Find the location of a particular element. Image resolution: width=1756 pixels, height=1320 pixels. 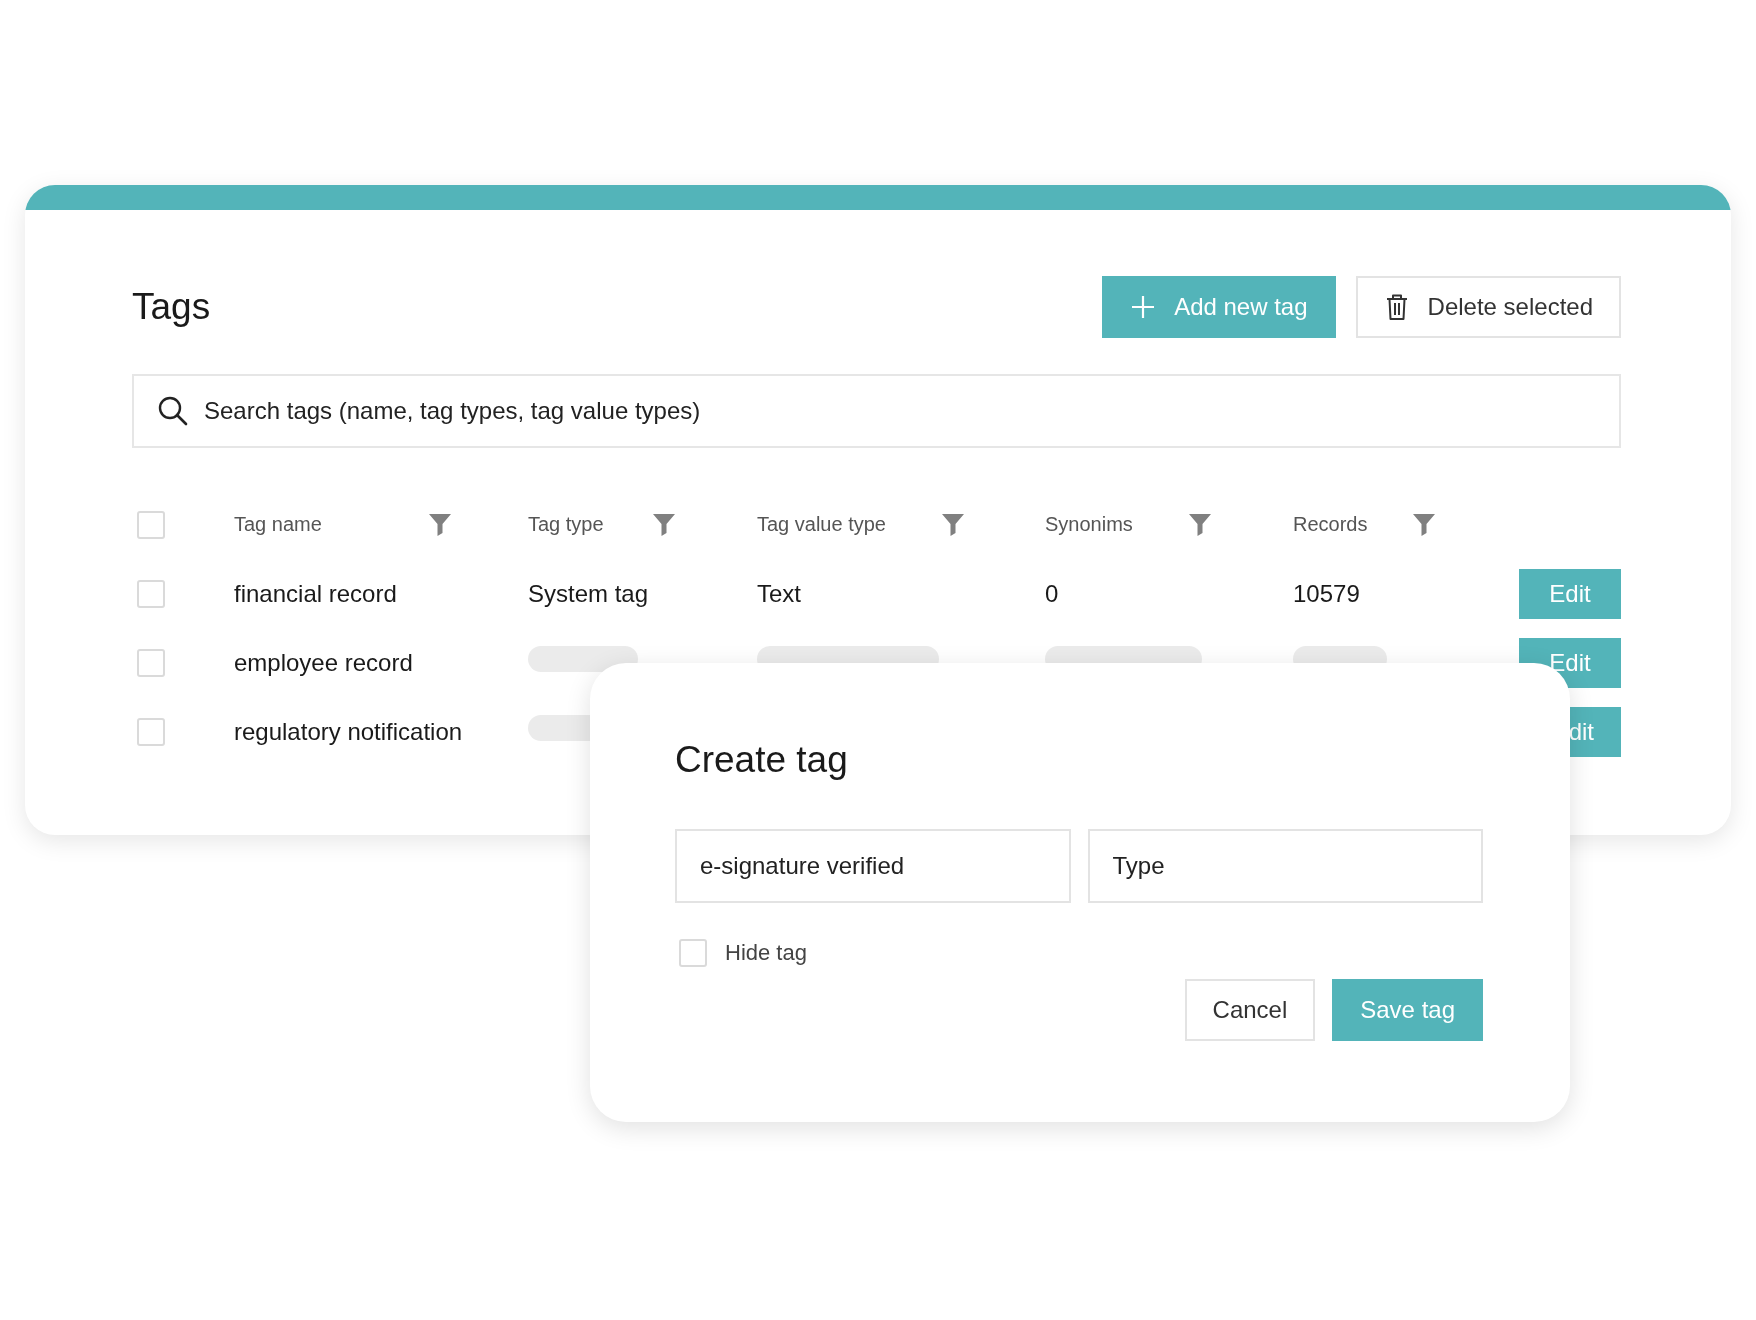

tag-name: financial record is located at coordinates (315, 593).